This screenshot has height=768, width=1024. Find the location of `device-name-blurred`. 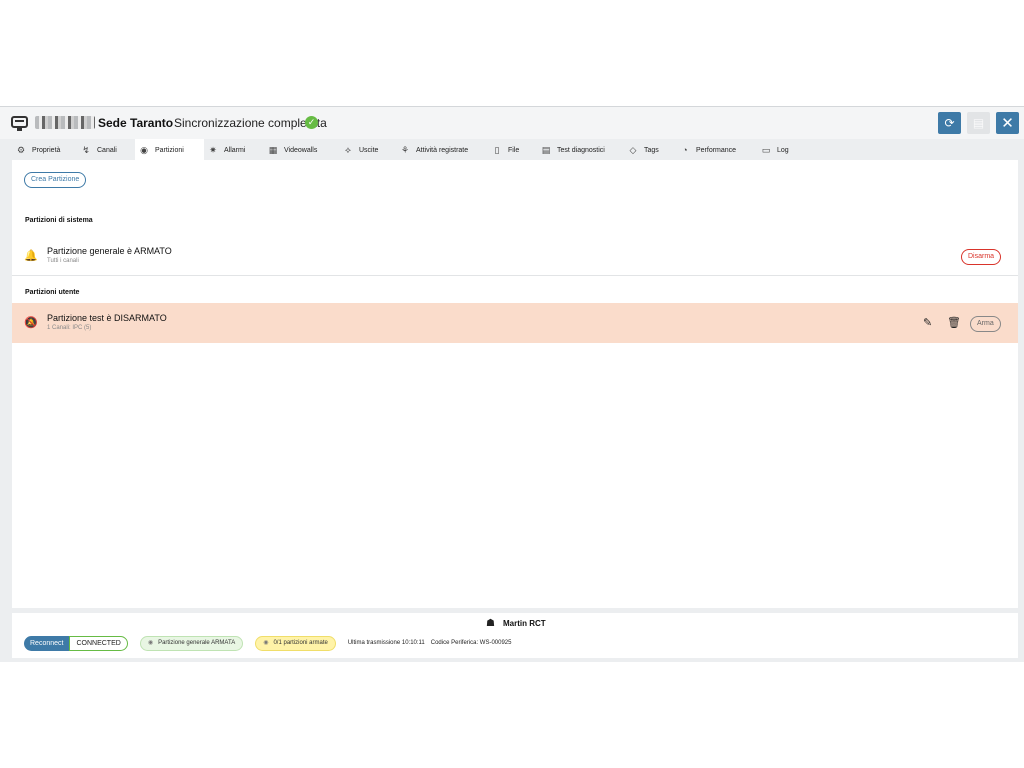

device-name-blurred is located at coordinates (65, 122).